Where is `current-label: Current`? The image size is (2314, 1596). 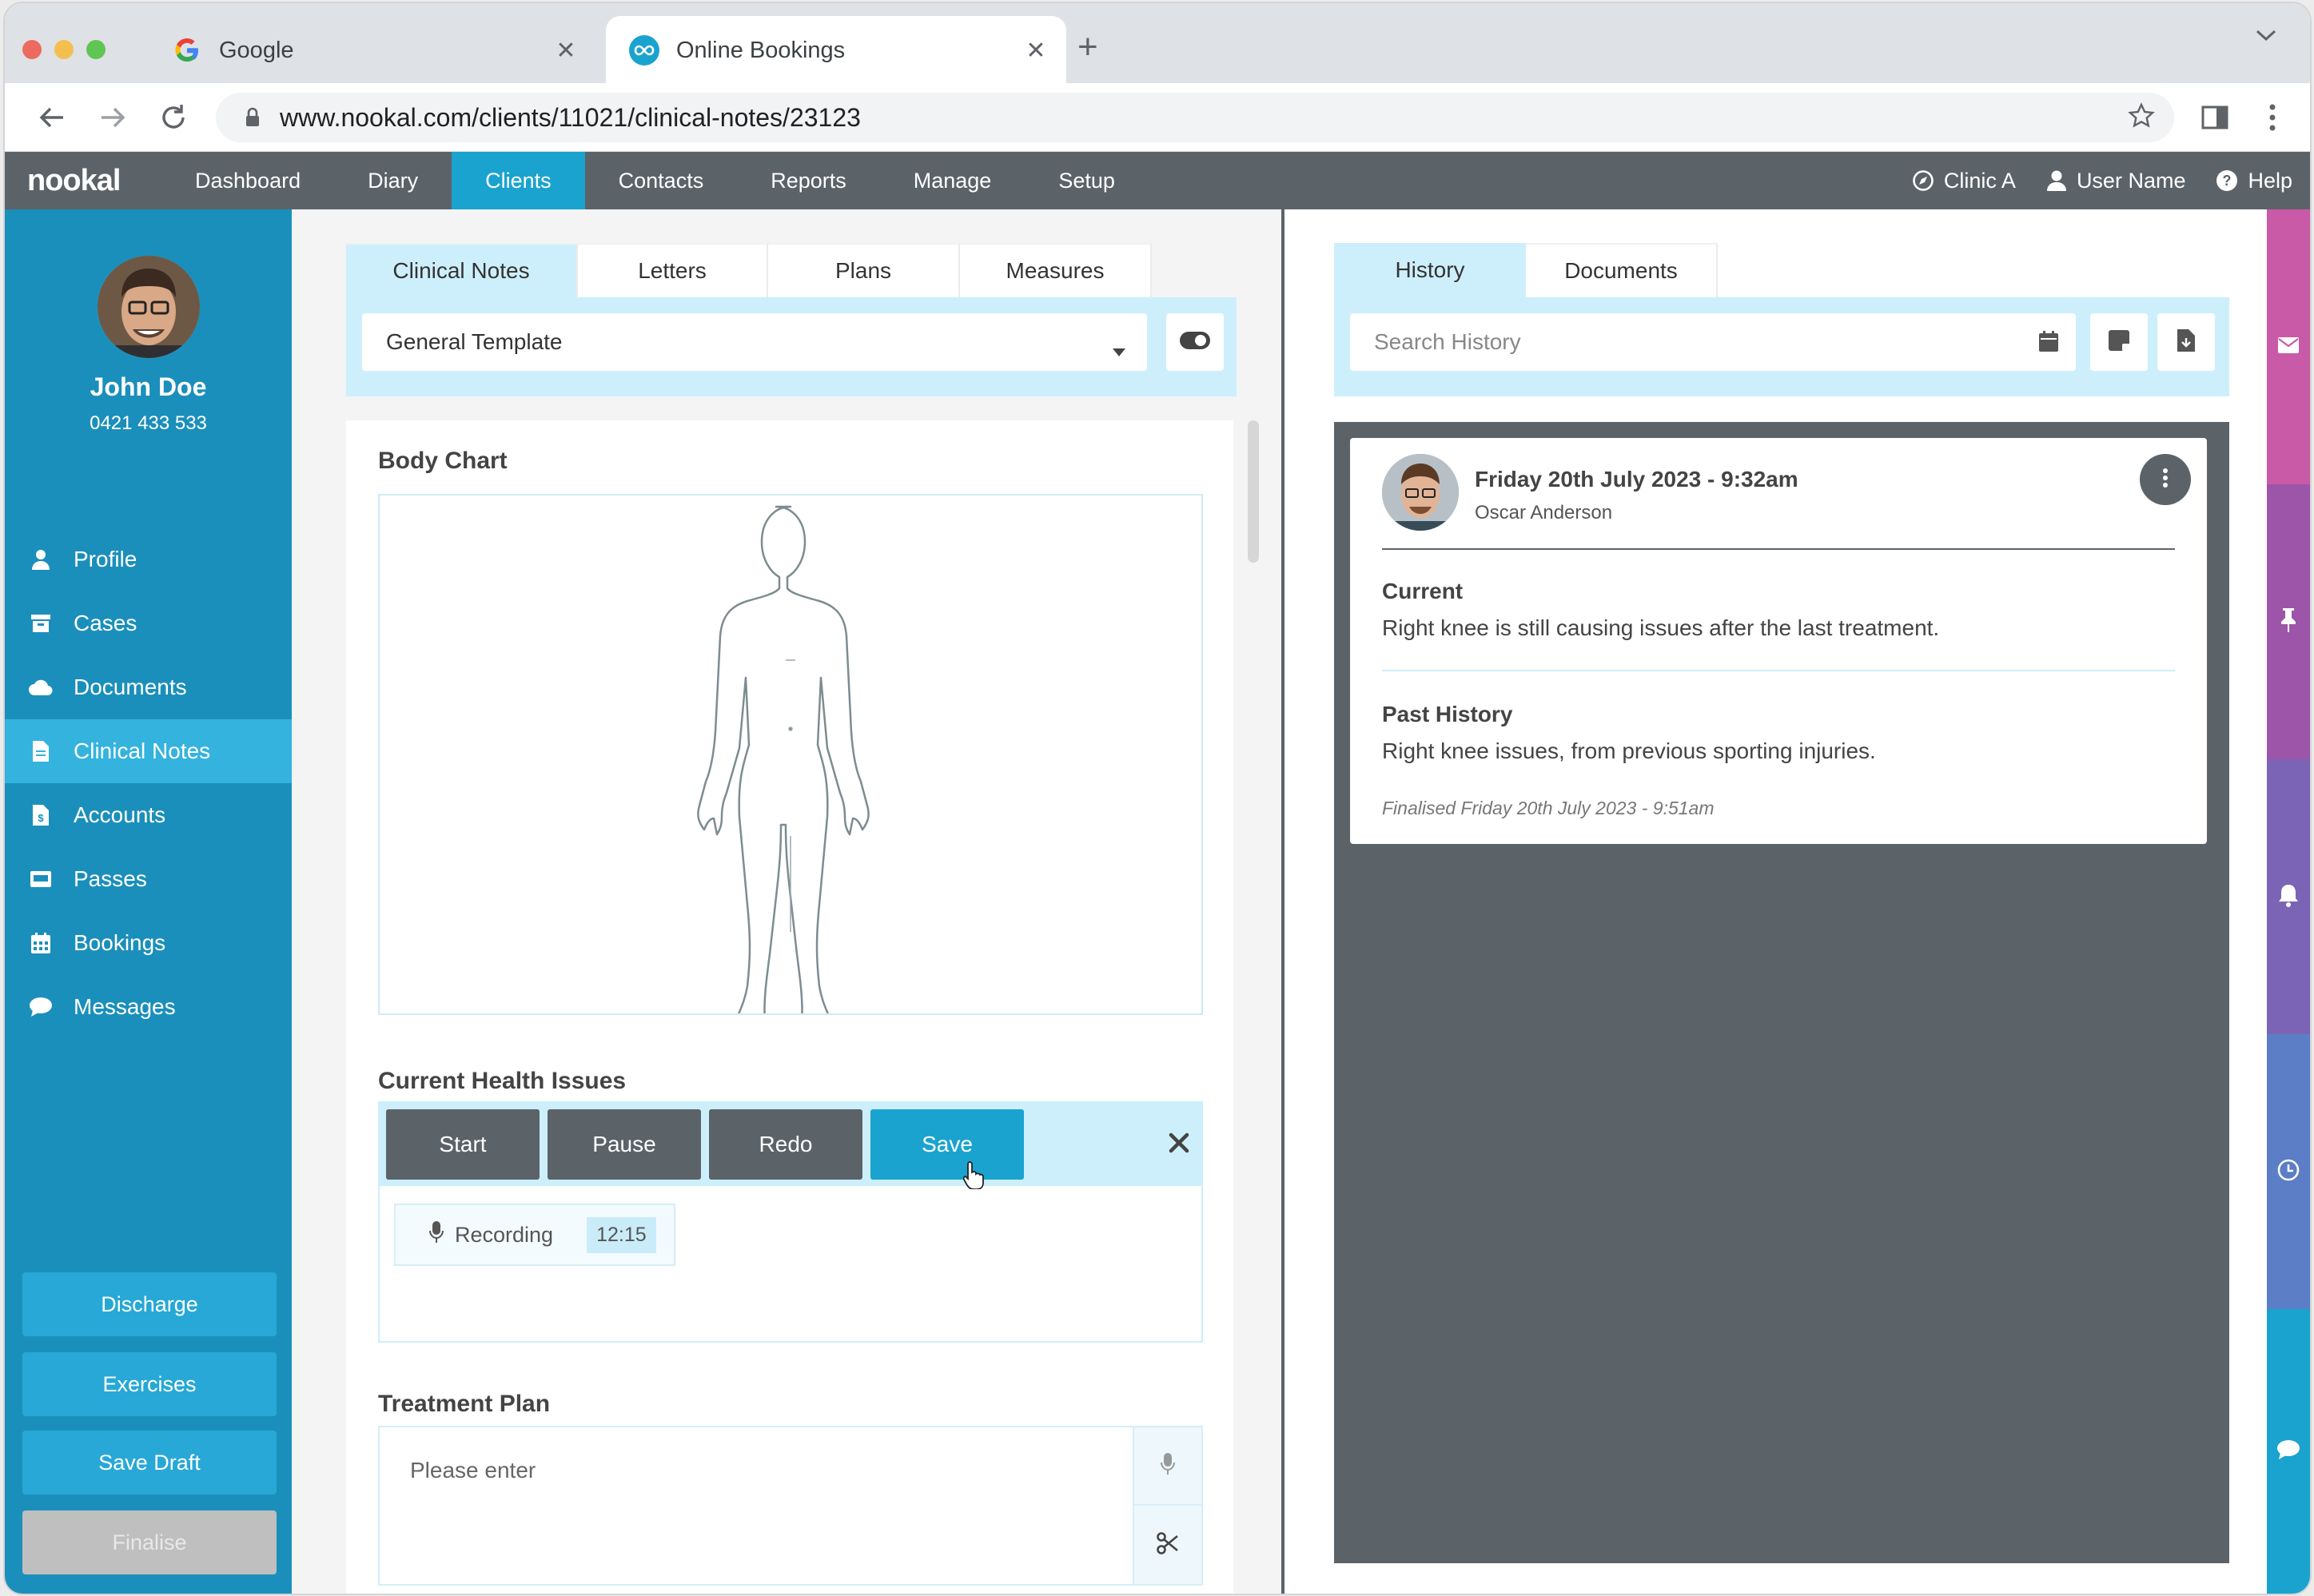 current-label: Current is located at coordinates (1423, 591).